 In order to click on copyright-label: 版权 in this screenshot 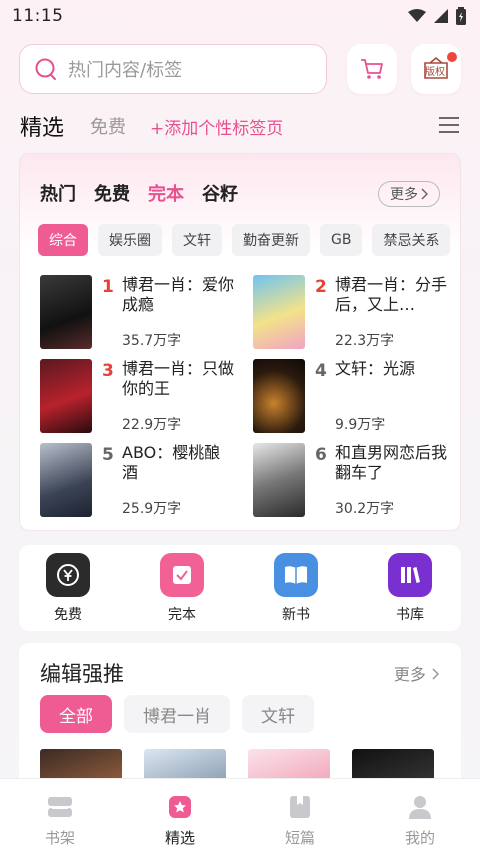, I will do `click(435, 72)`.